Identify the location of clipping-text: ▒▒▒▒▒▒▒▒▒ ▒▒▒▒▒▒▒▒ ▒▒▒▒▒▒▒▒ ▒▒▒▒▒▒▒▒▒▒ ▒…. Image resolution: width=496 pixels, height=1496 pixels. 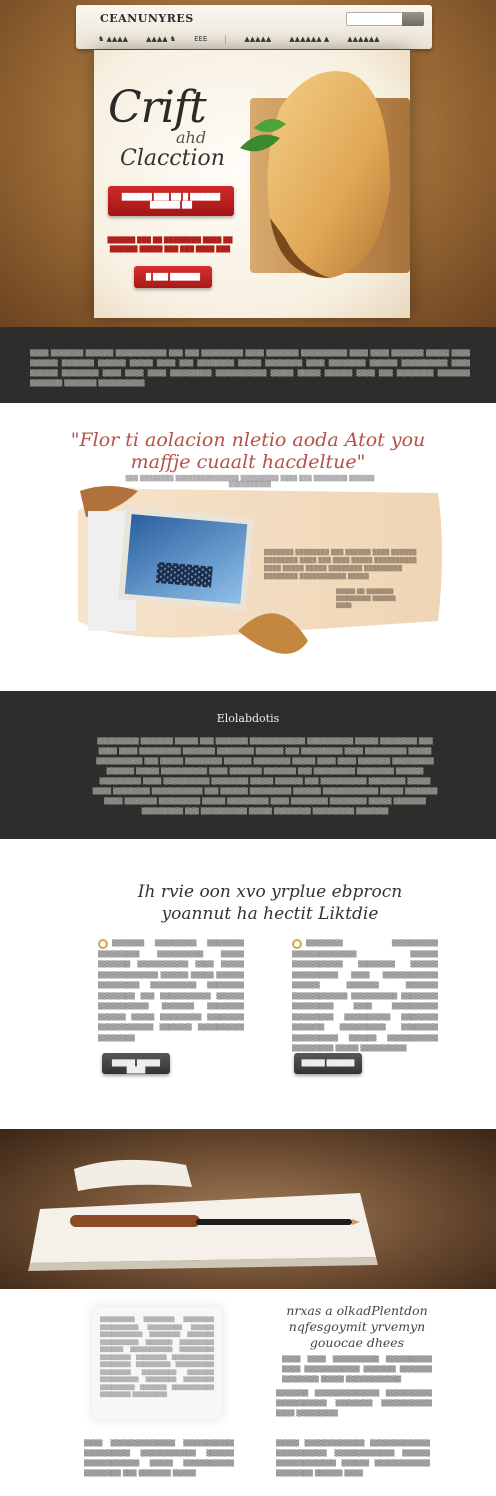
(157, 1357).